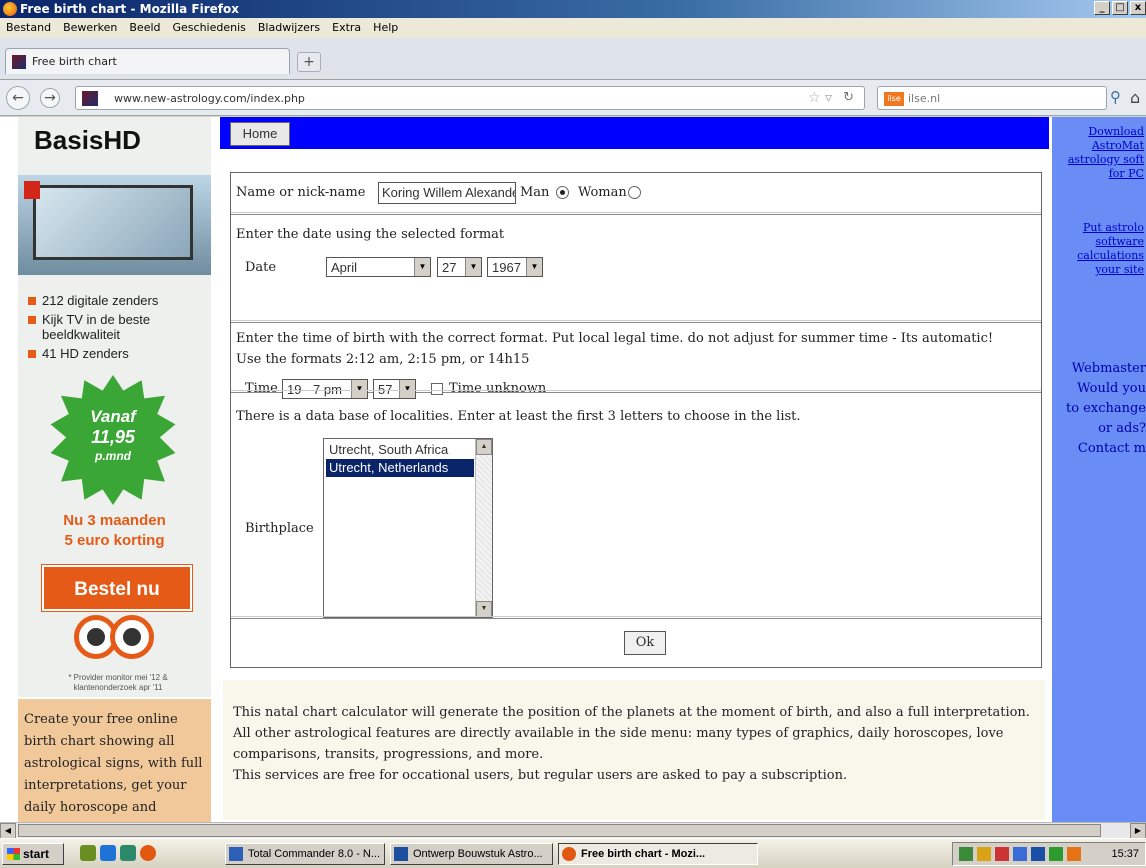  What do you see at coordinates (144, 28) in the screenshot?
I see `menu-beeld: Beeld` at bounding box center [144, 28].